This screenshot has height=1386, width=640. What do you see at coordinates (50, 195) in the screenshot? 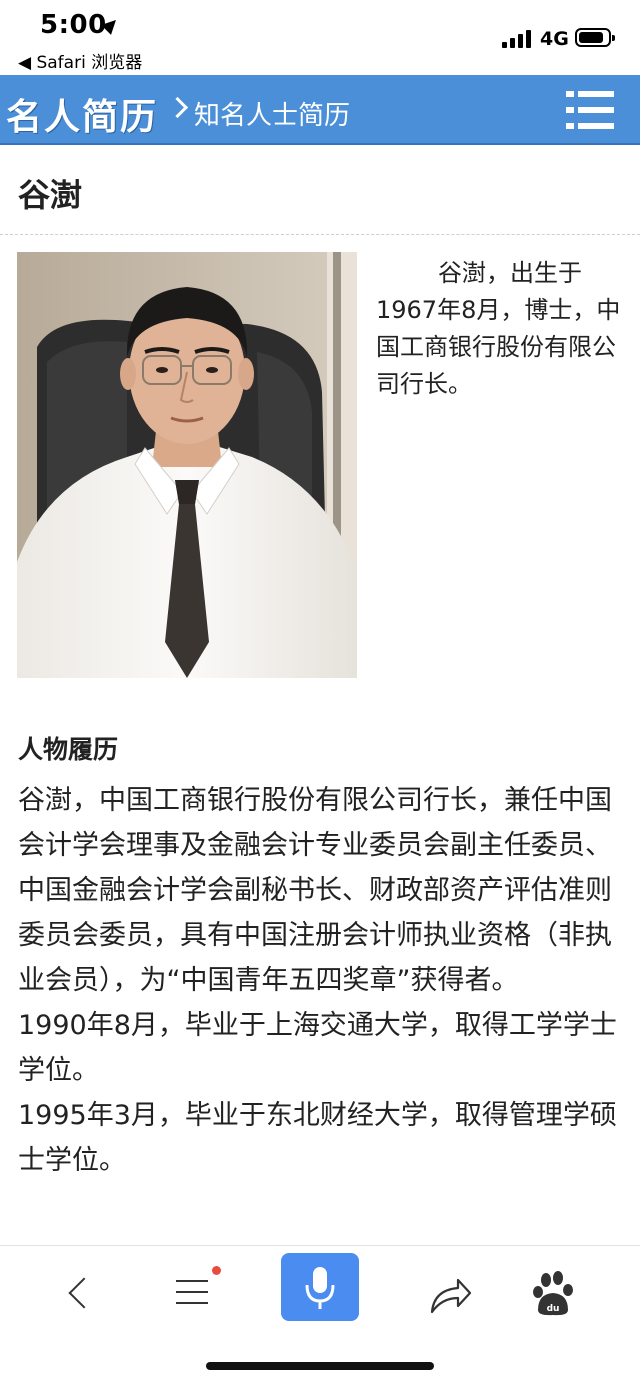
I see `page-title: 谷澍` at bounding box center [50, 195].